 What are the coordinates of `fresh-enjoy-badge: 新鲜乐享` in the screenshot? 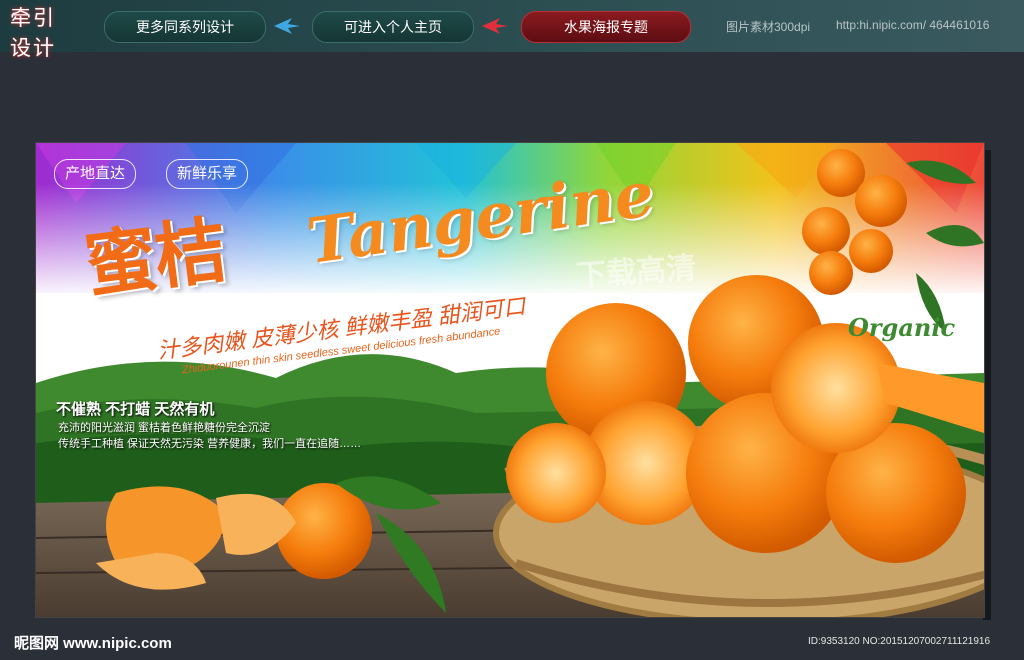 It's located at (207, 174).